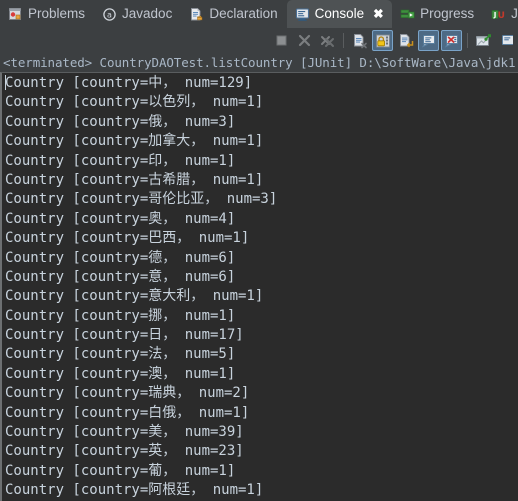  I want to click on remove-launch-button, so click(304, 40).